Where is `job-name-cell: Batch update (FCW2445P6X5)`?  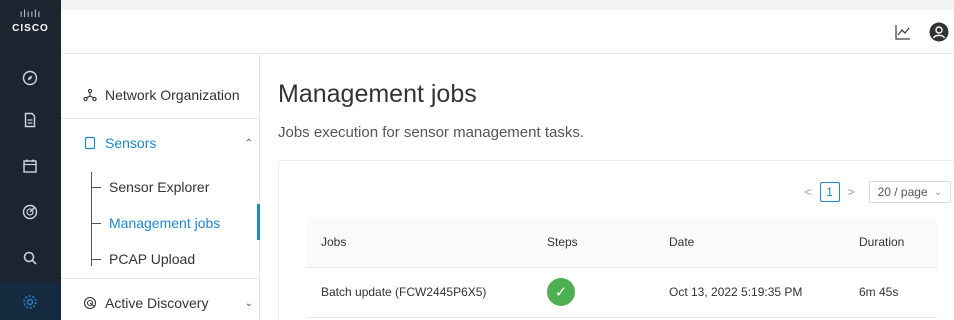
job-name-cell: Batch update (FCW2445P6X5) is located at coordinates (420, 292).